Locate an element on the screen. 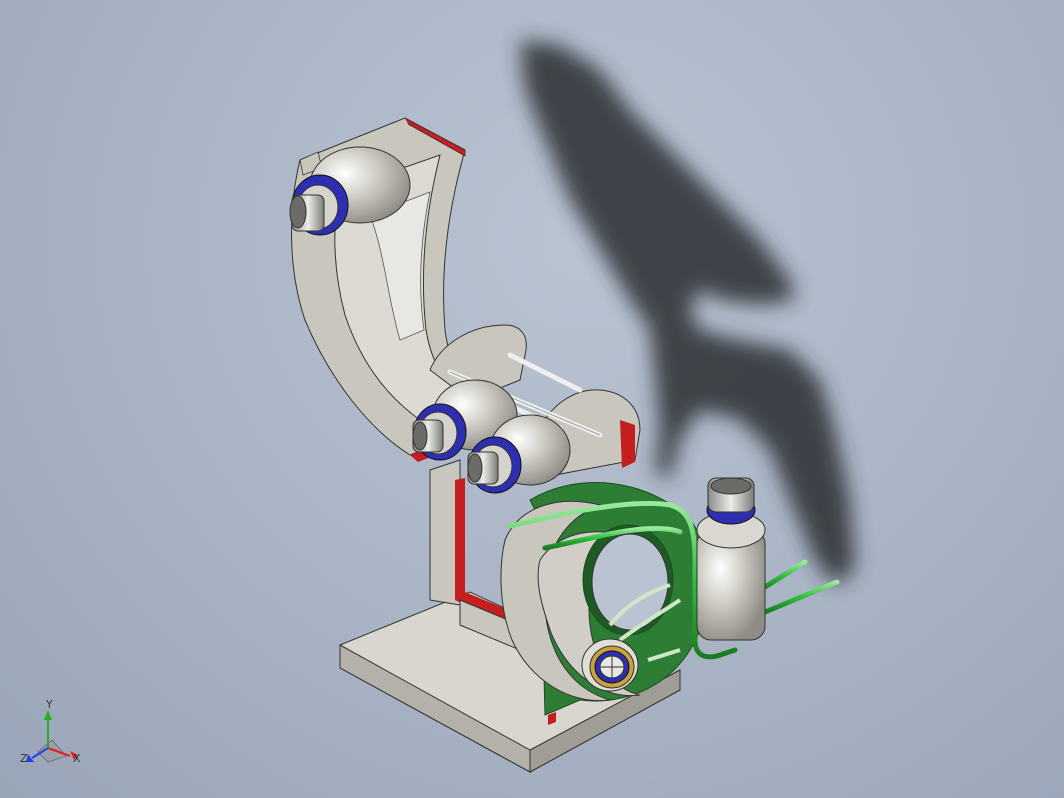 This screenshot has width=1064, height=798. side-bottle is located at coordinates (731, 559).